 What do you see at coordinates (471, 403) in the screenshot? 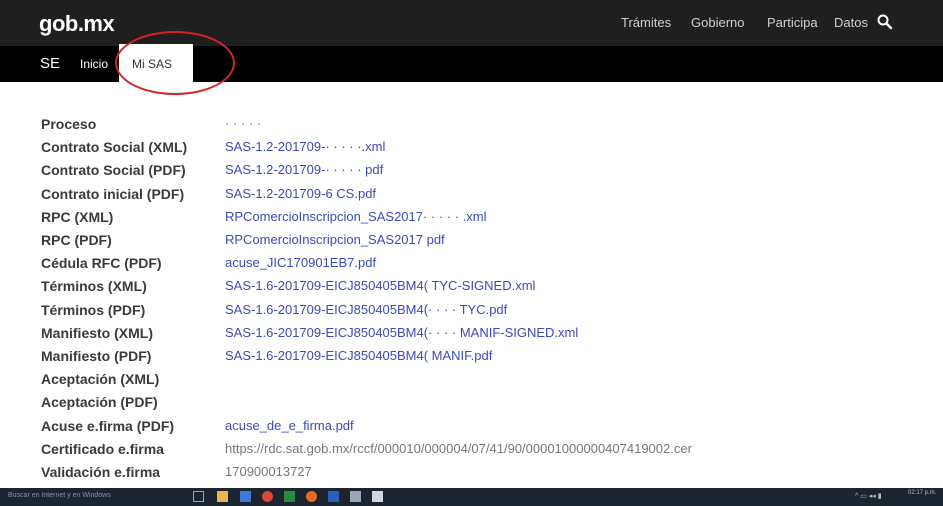
I see `table-row: Aceptación (PDF)` at bounding box center [471, 403].